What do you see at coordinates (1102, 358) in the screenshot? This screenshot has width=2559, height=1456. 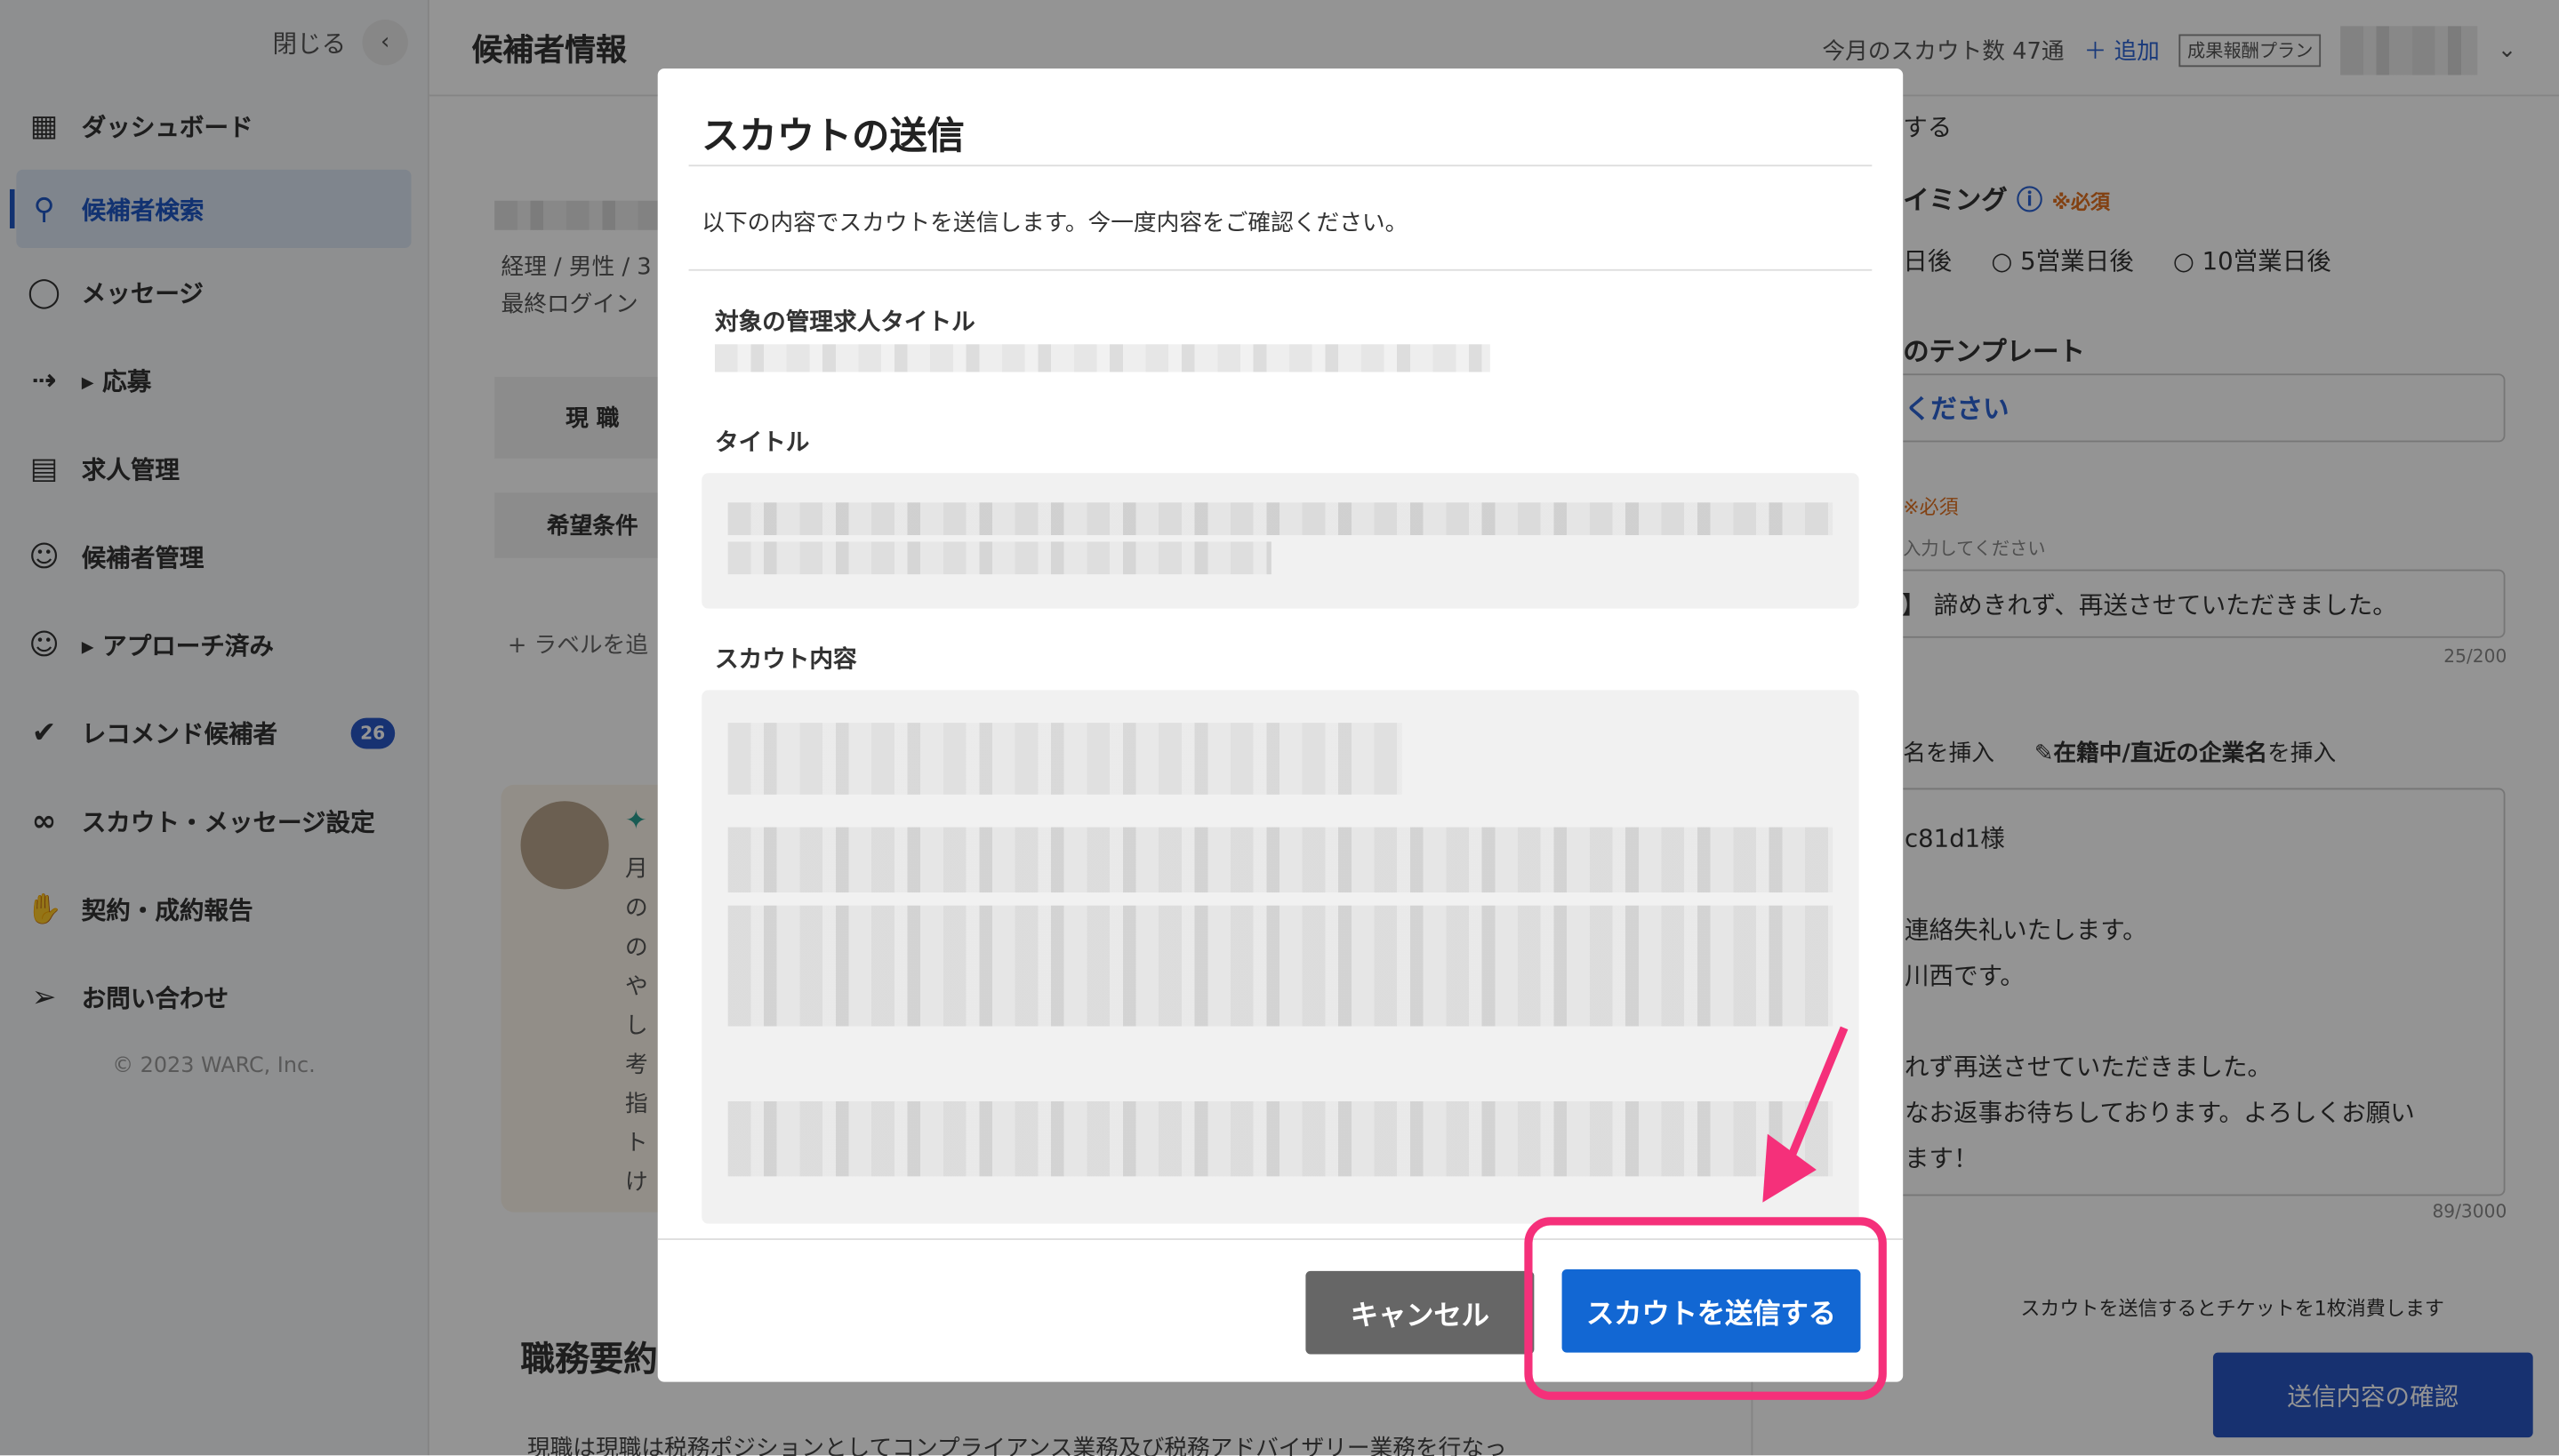 I see `job-title-blurred` at bounding box center [1102, 358].